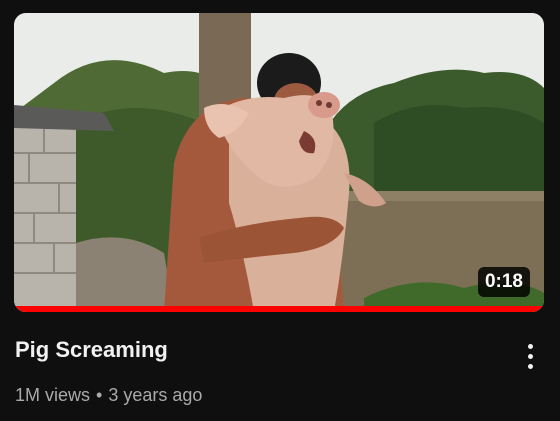  What do you see at coordinates (91, 350) in the screenshot?
I see `video-title: Pig Screaming` at bounding box center [91, 350].